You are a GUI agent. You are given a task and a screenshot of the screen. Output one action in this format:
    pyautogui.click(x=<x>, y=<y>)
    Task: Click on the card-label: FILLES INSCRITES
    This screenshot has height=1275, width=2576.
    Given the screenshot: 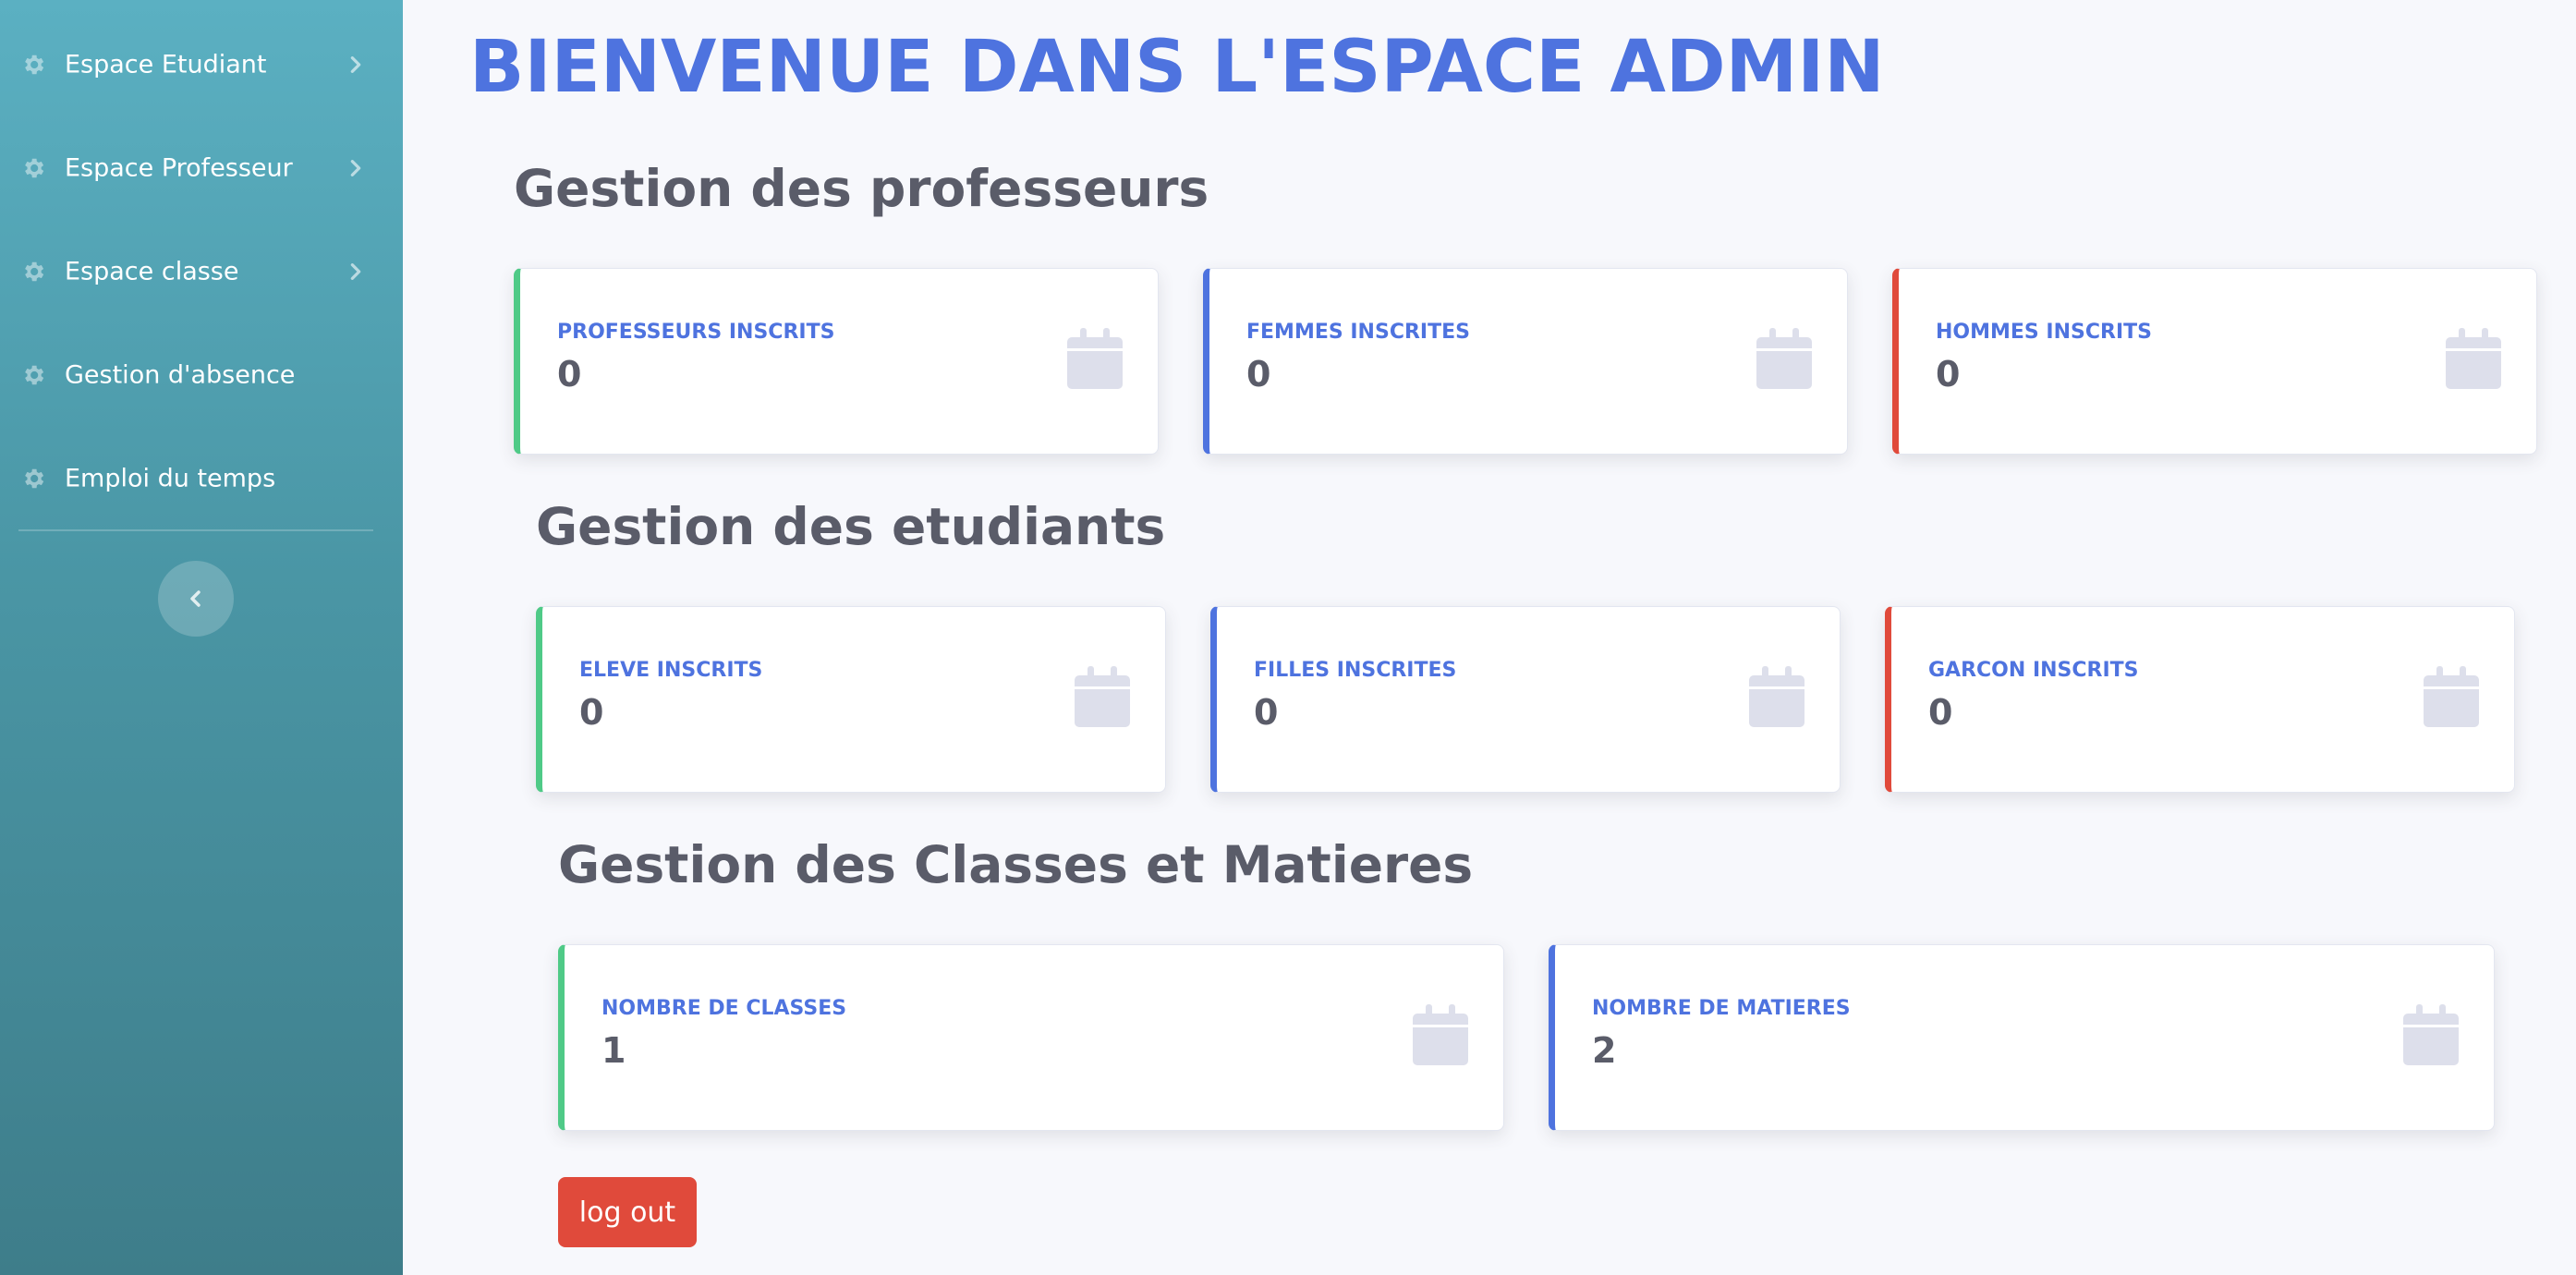 What is the action you would take?
    pyautogui.click(x=1355, y=670)
    